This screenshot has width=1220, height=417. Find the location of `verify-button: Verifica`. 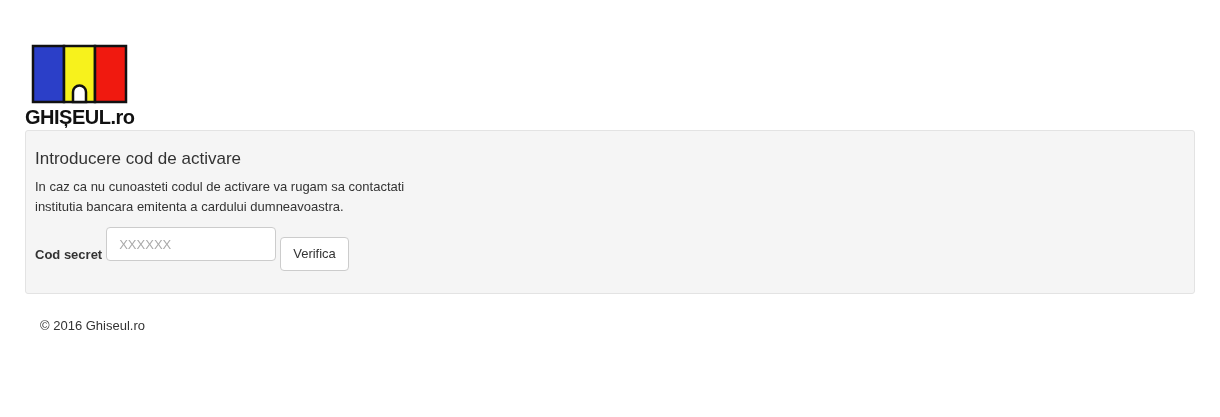

verify-button: Verifica is located at coordinates (314, 254).